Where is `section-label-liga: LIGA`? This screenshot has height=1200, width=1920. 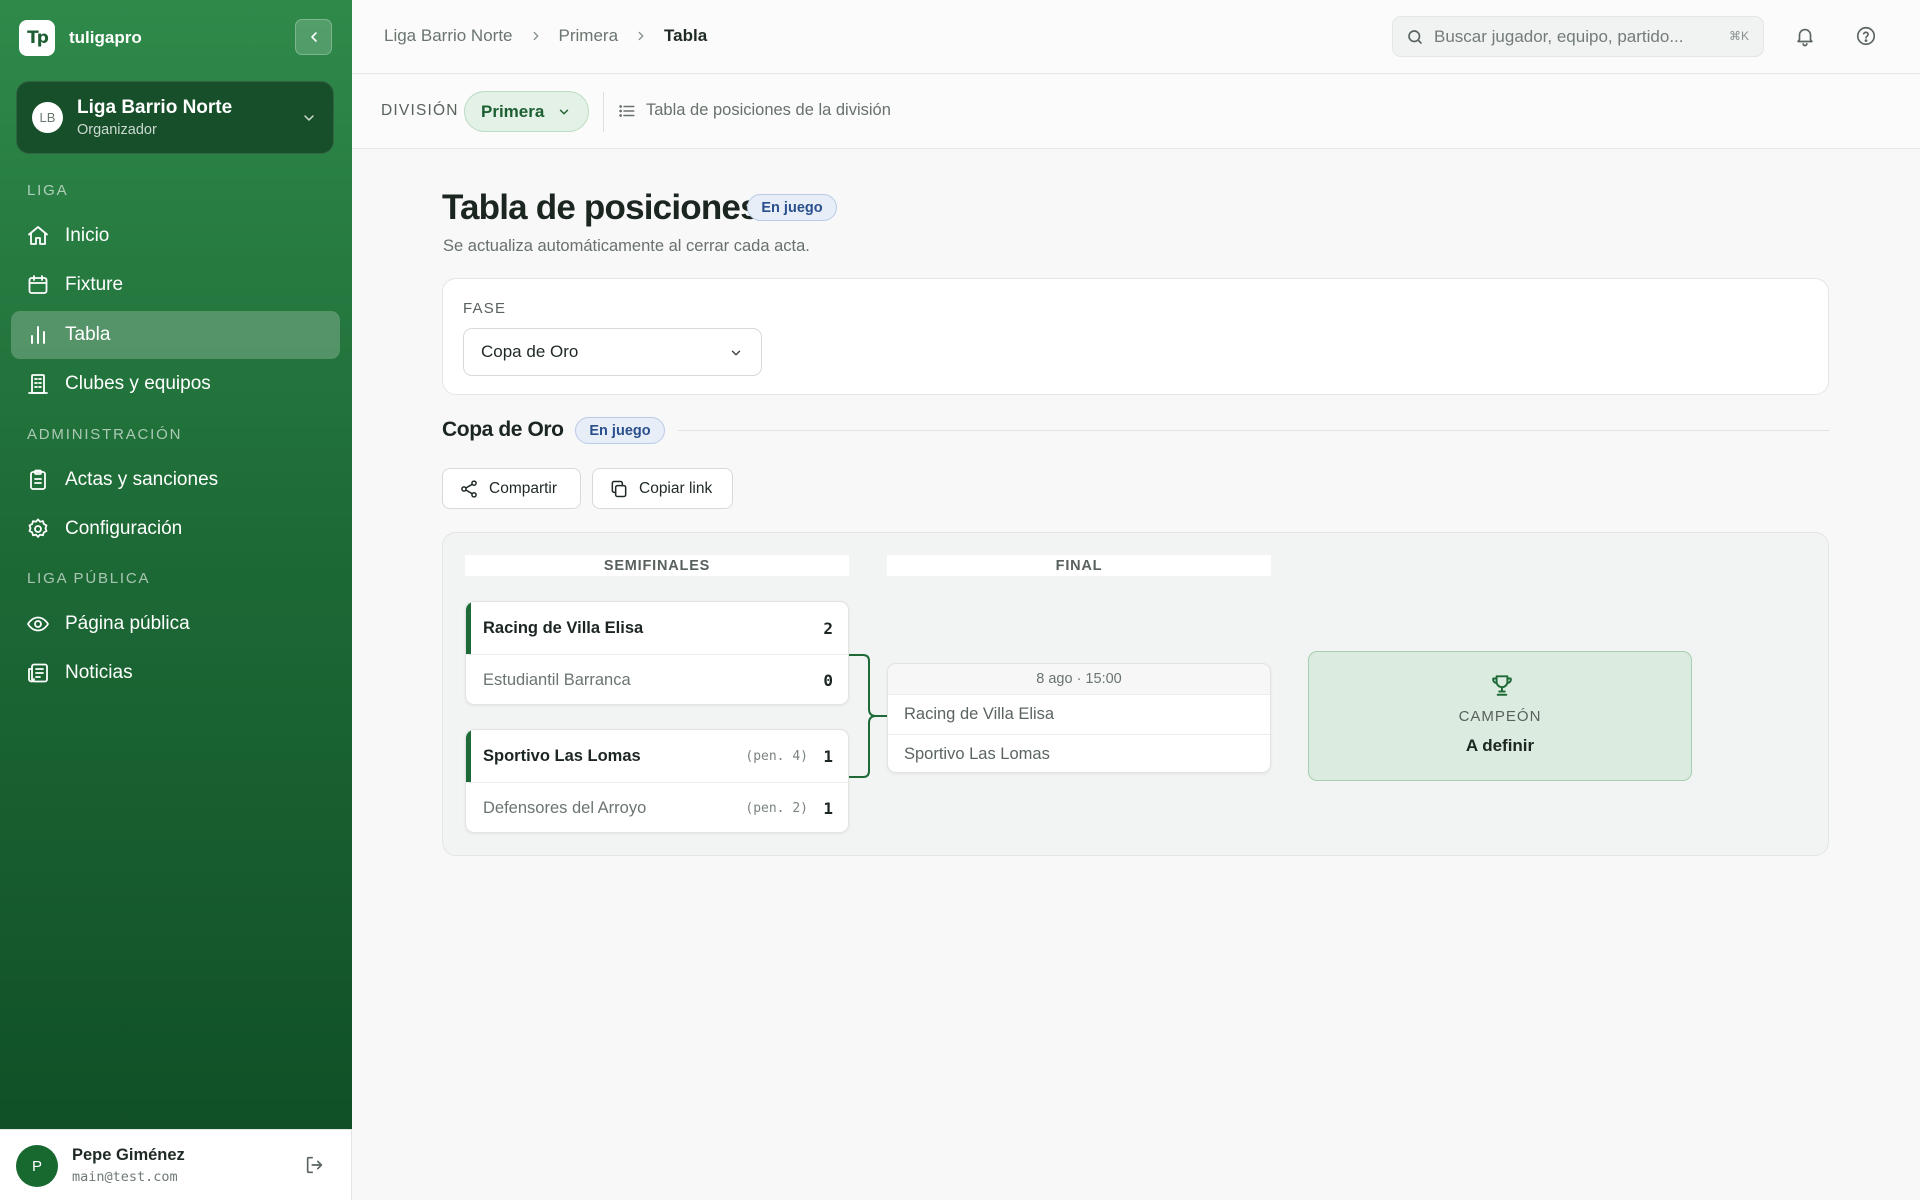
section-label-liga: LIGA is located at coordinates (48, 190).